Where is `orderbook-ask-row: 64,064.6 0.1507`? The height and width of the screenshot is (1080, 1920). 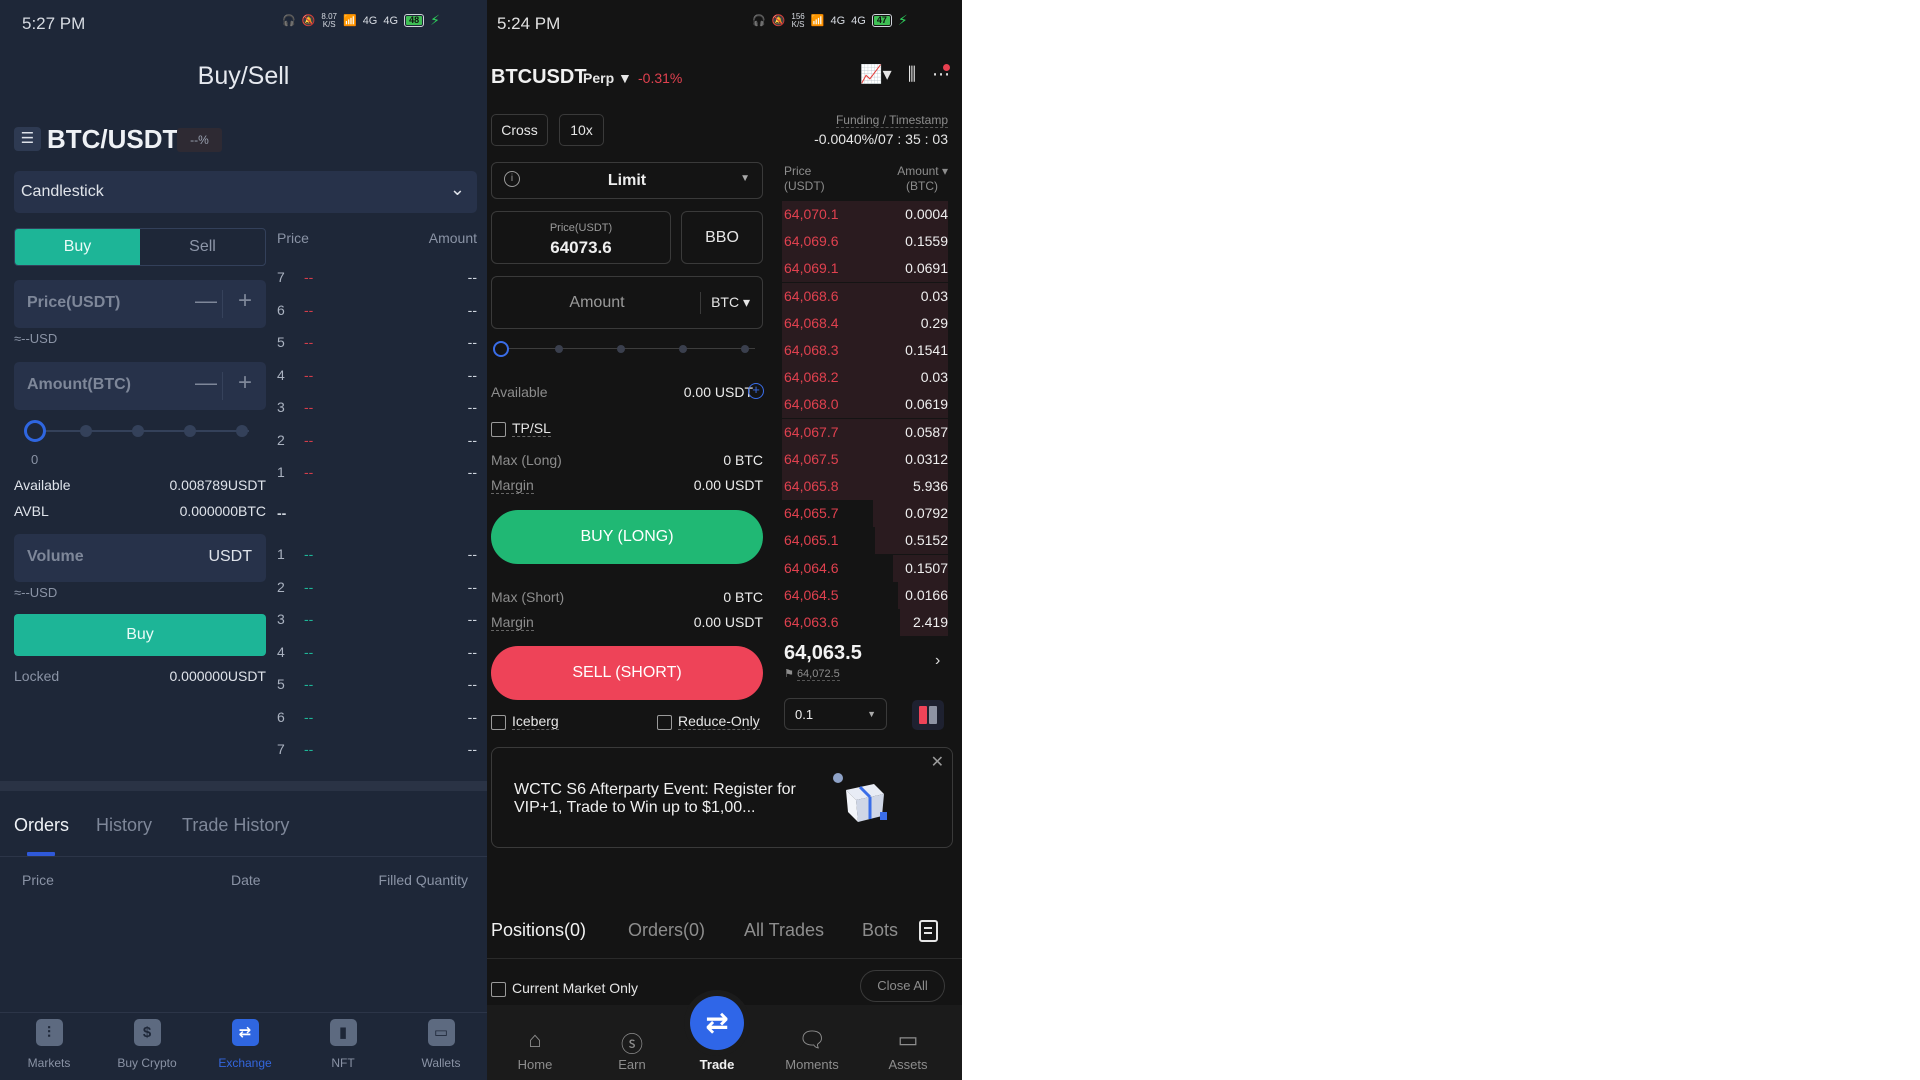
orderbook-ask-row: 64,064.6 0.1507 is located at coordinates (865, 568).